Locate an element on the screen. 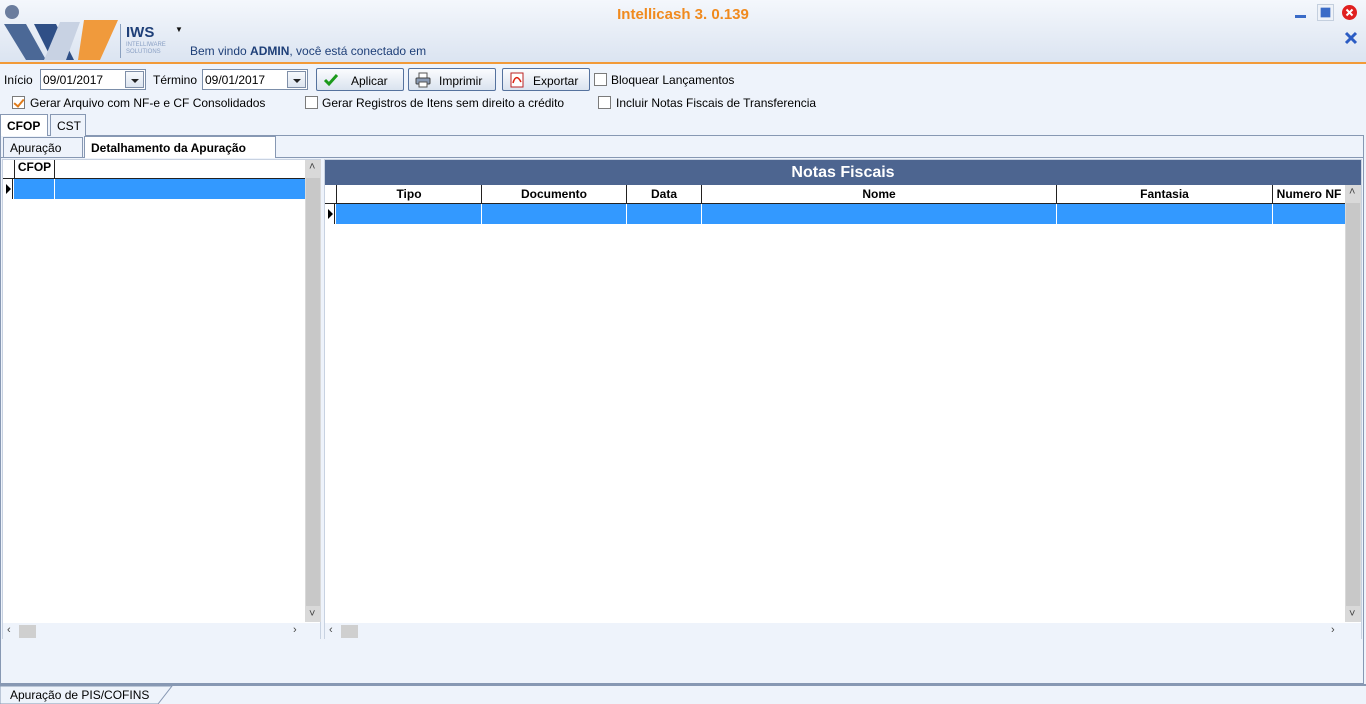 This screenshot has height=704, width=1366. inicio-date-field: 09/01/2017 is located at coordinates (93, 79).